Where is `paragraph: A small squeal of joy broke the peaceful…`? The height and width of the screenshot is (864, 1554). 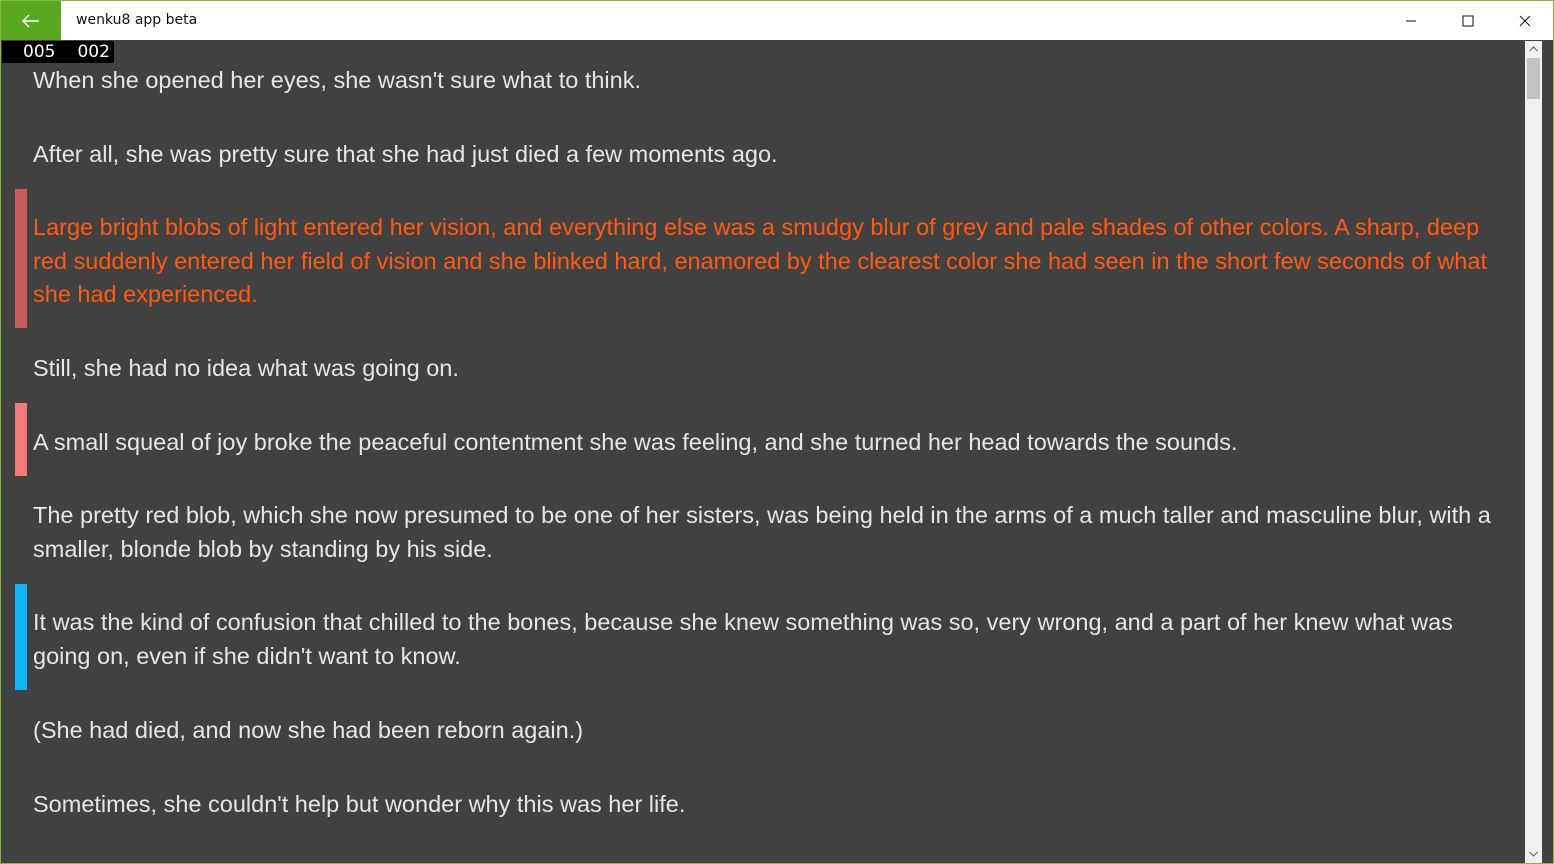 paragraph: A small squeal of joy broke the peaceful… is located at coordinates (773, 443).